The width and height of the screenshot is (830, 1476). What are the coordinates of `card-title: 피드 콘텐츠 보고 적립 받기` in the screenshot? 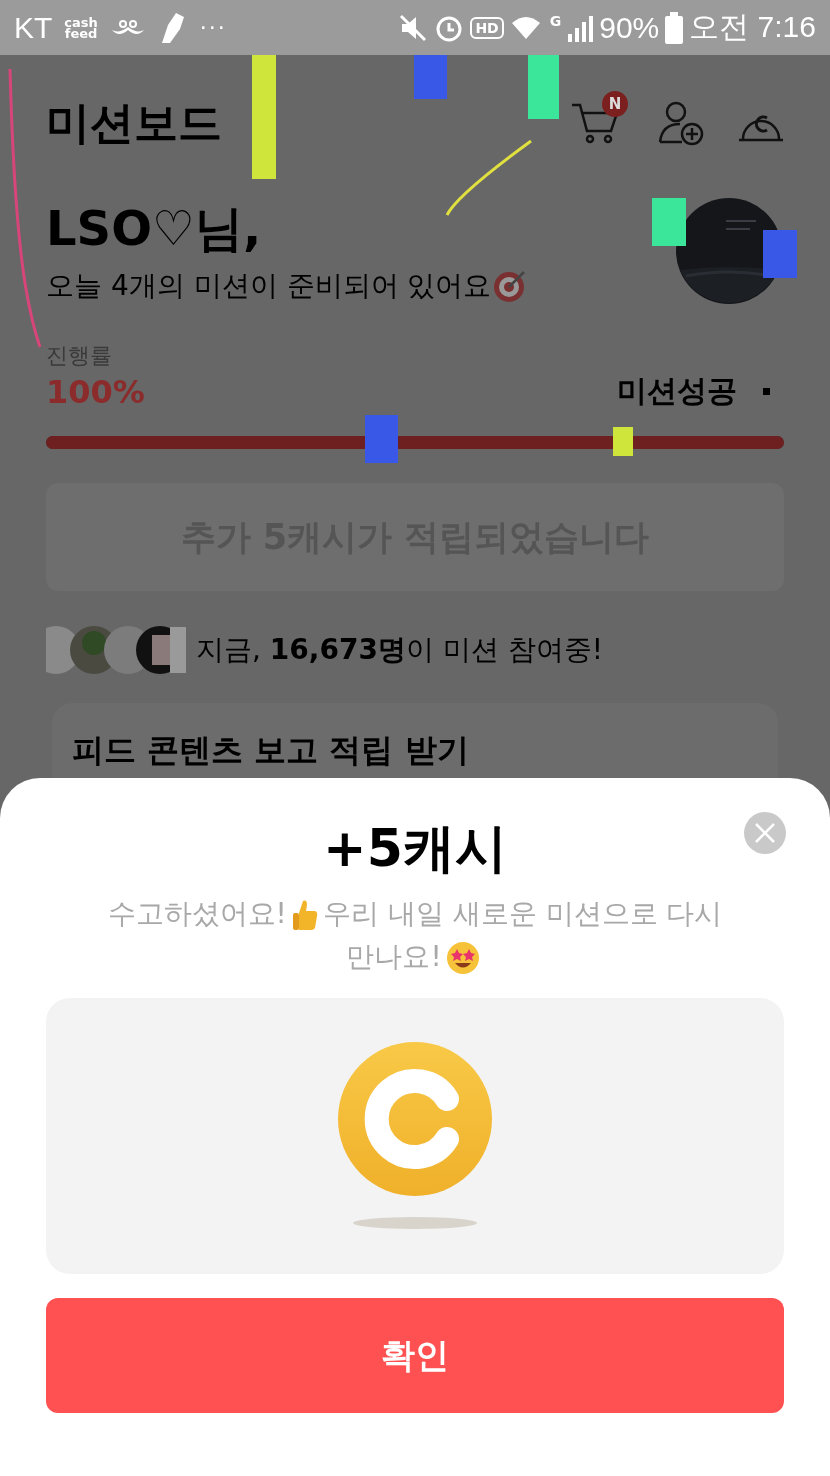 It's located at (270, 750).